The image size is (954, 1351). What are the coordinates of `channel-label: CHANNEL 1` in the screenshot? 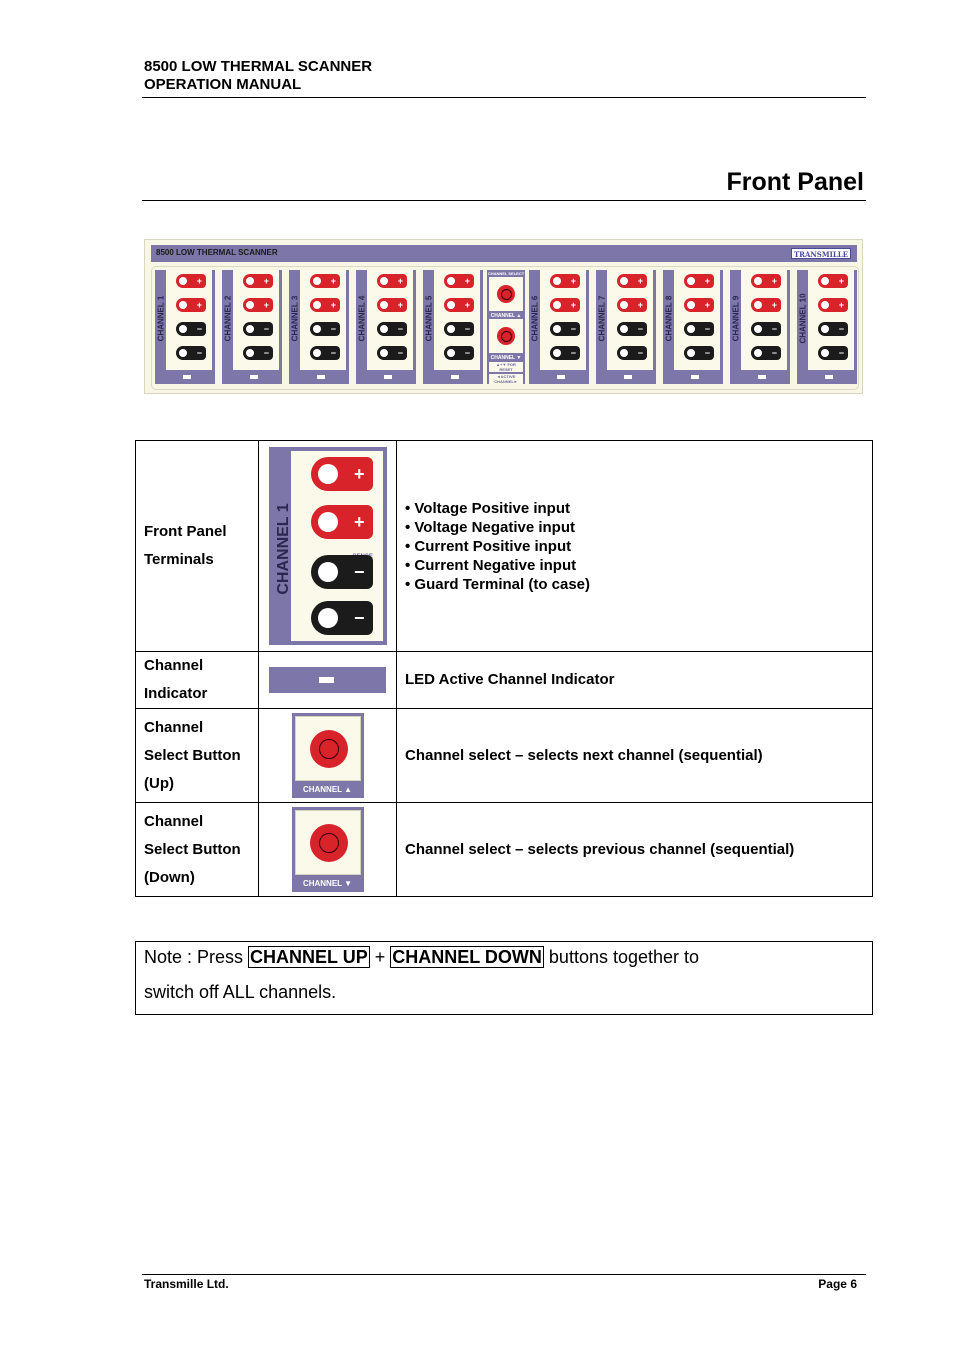 It's located at (161, 318).